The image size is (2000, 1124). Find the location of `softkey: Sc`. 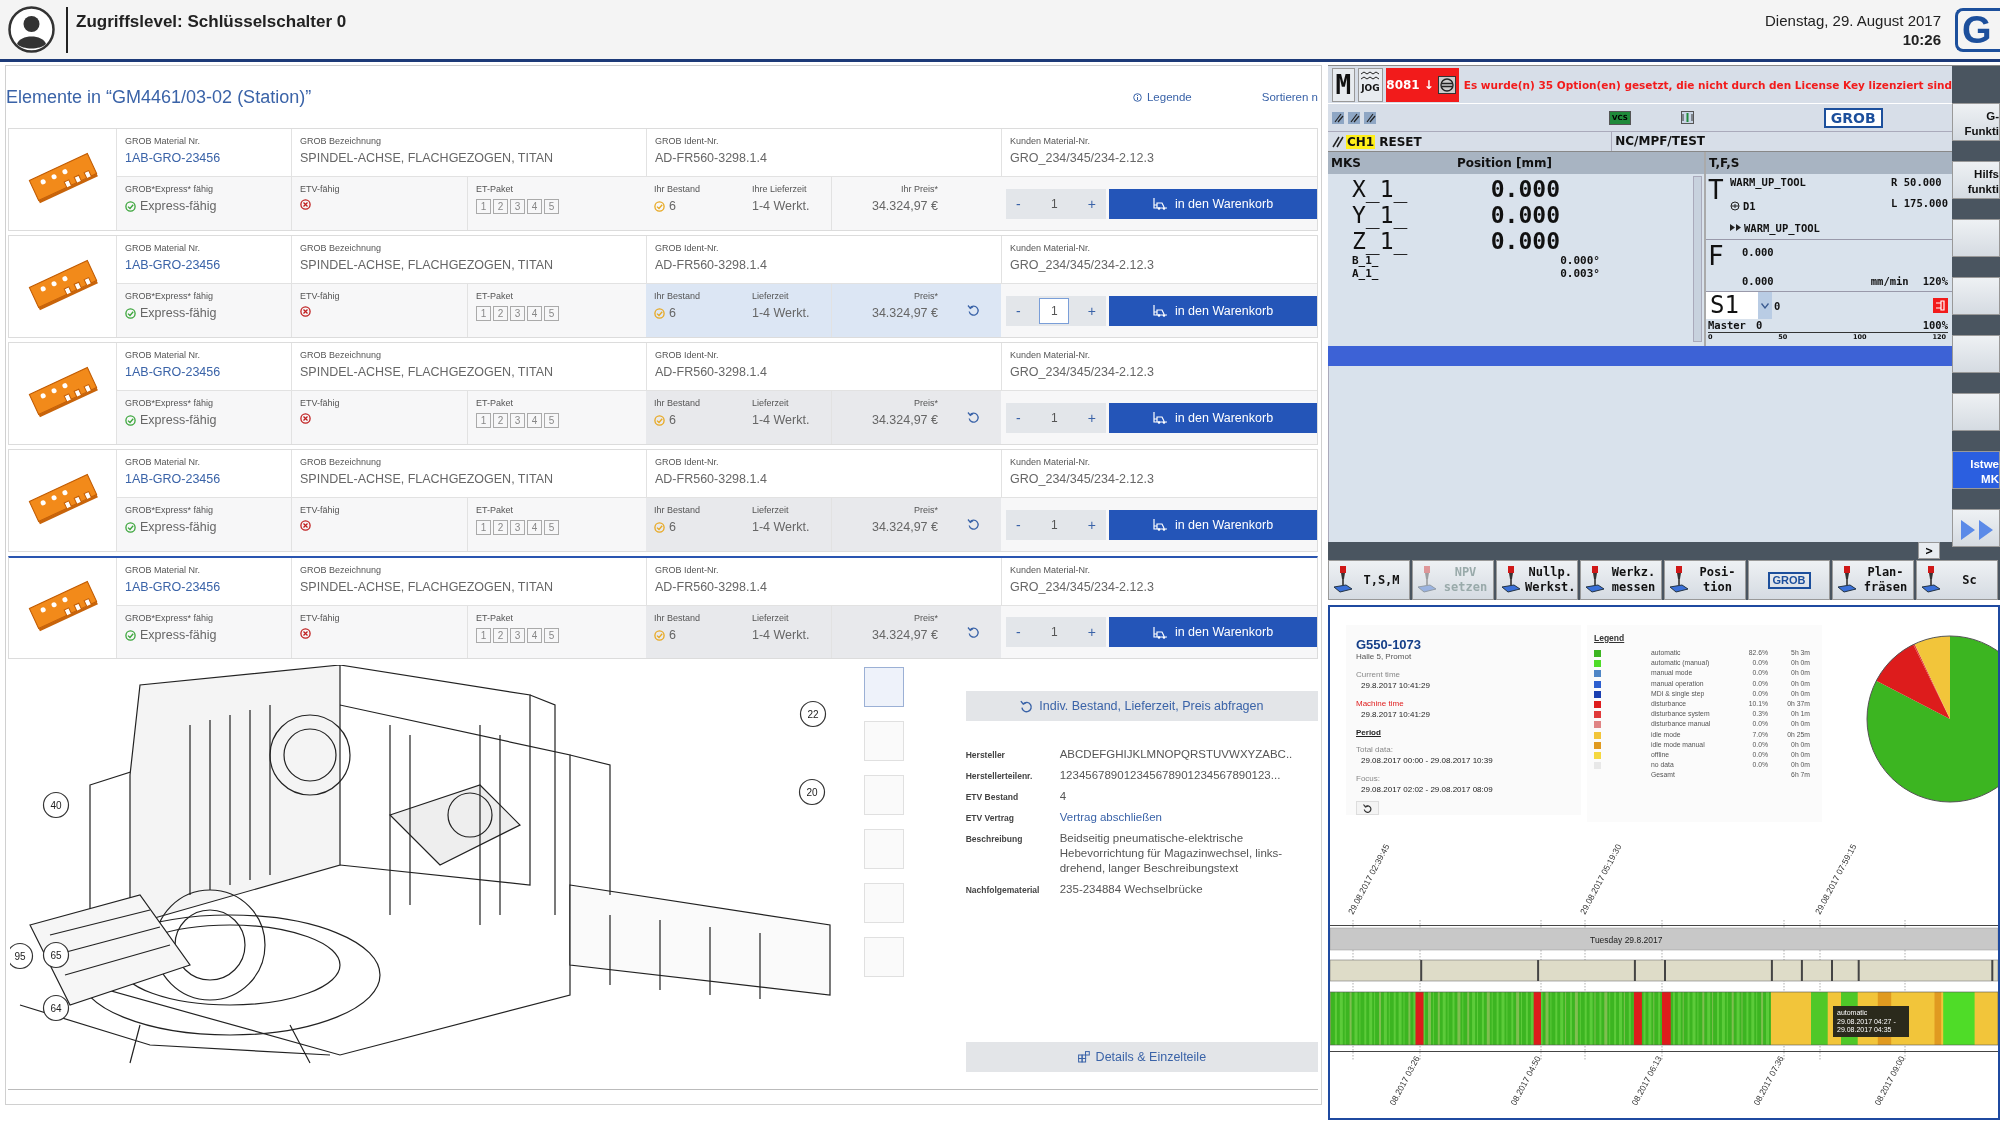

softkey: Sc is located at coordinates (1957, 580).